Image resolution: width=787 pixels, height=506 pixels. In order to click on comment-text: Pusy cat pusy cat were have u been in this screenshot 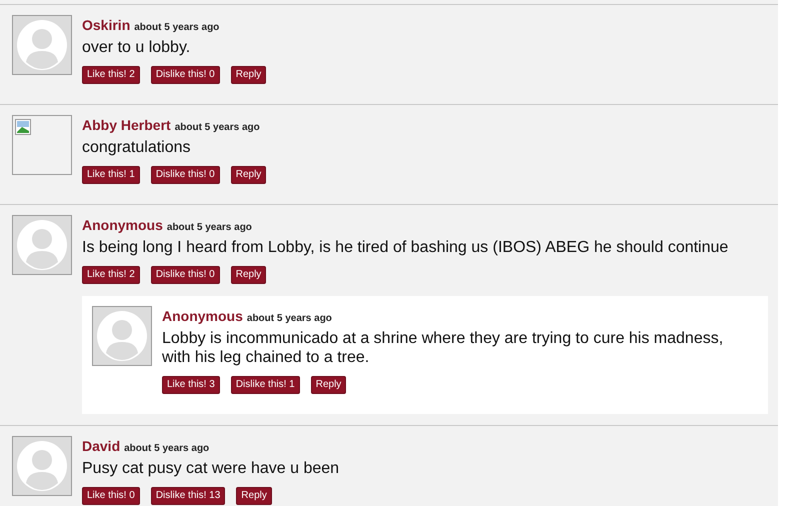, I will do `click(211, 468)`.